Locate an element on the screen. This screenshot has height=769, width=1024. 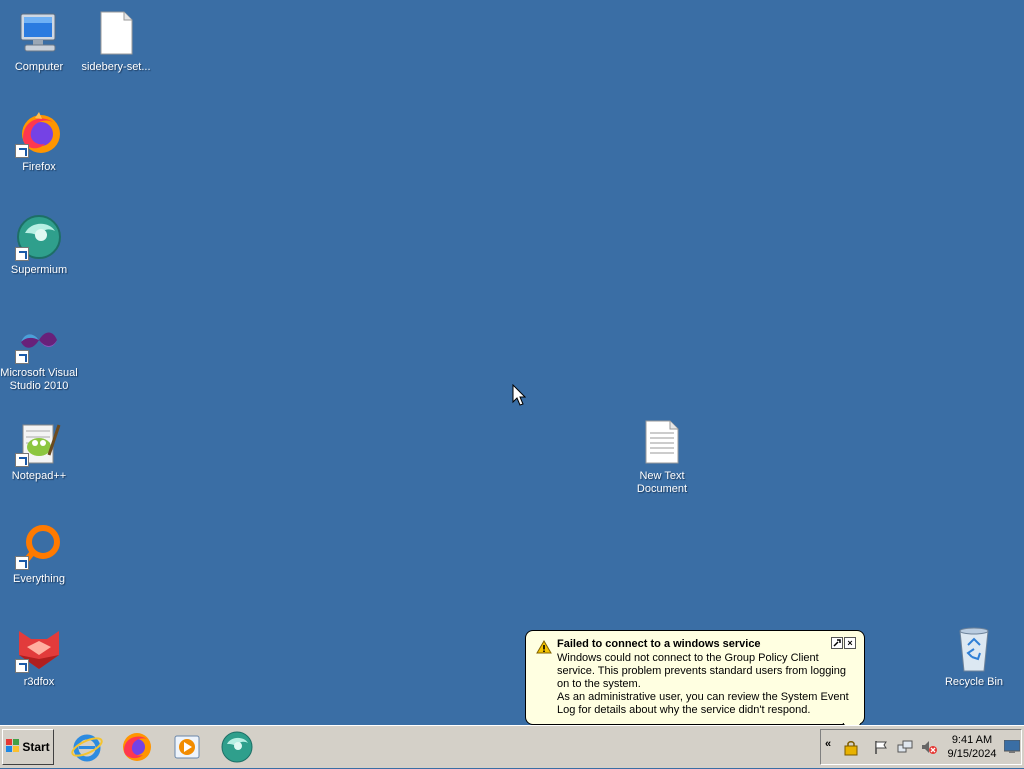
desktop-icon-r3dfox: r3dfox is located at coordinates (39, 657).